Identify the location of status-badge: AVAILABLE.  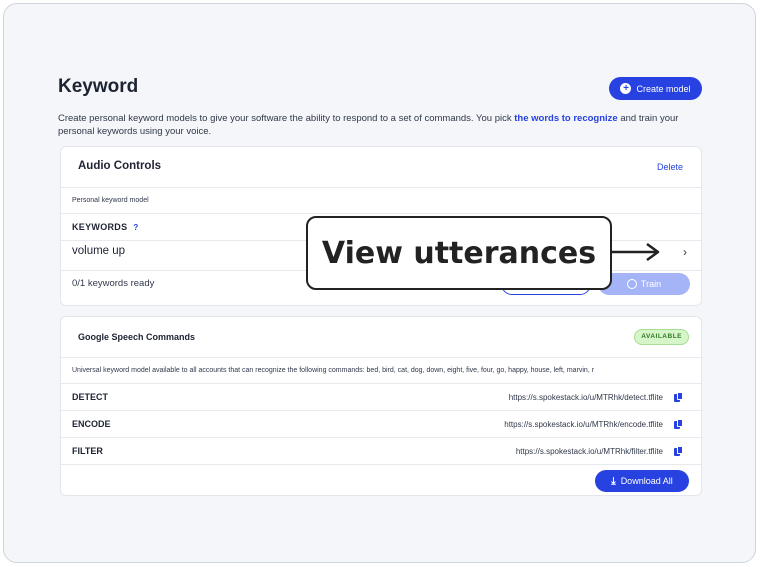
(661, 337).